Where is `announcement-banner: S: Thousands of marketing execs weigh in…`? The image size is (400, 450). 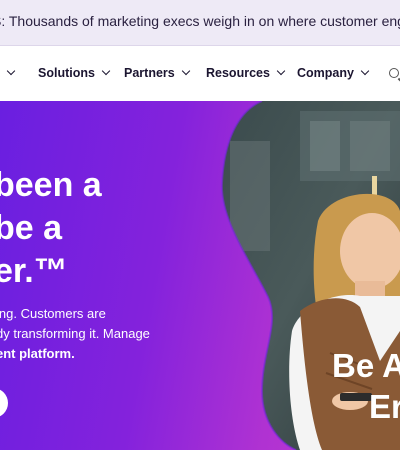
announcement-banner: S: Thousands of marketing execs weigh in… is located at coordinates (200, 23).